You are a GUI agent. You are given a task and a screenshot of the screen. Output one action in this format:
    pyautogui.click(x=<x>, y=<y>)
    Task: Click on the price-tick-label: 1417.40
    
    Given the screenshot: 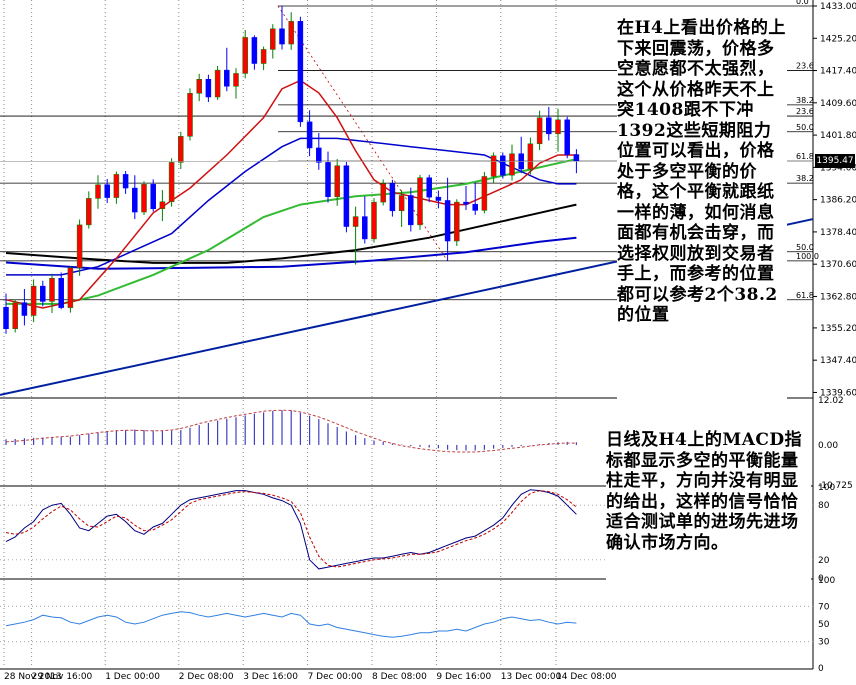 What is the action you would take?
    pyautogui.click(x=838, y=72)
    